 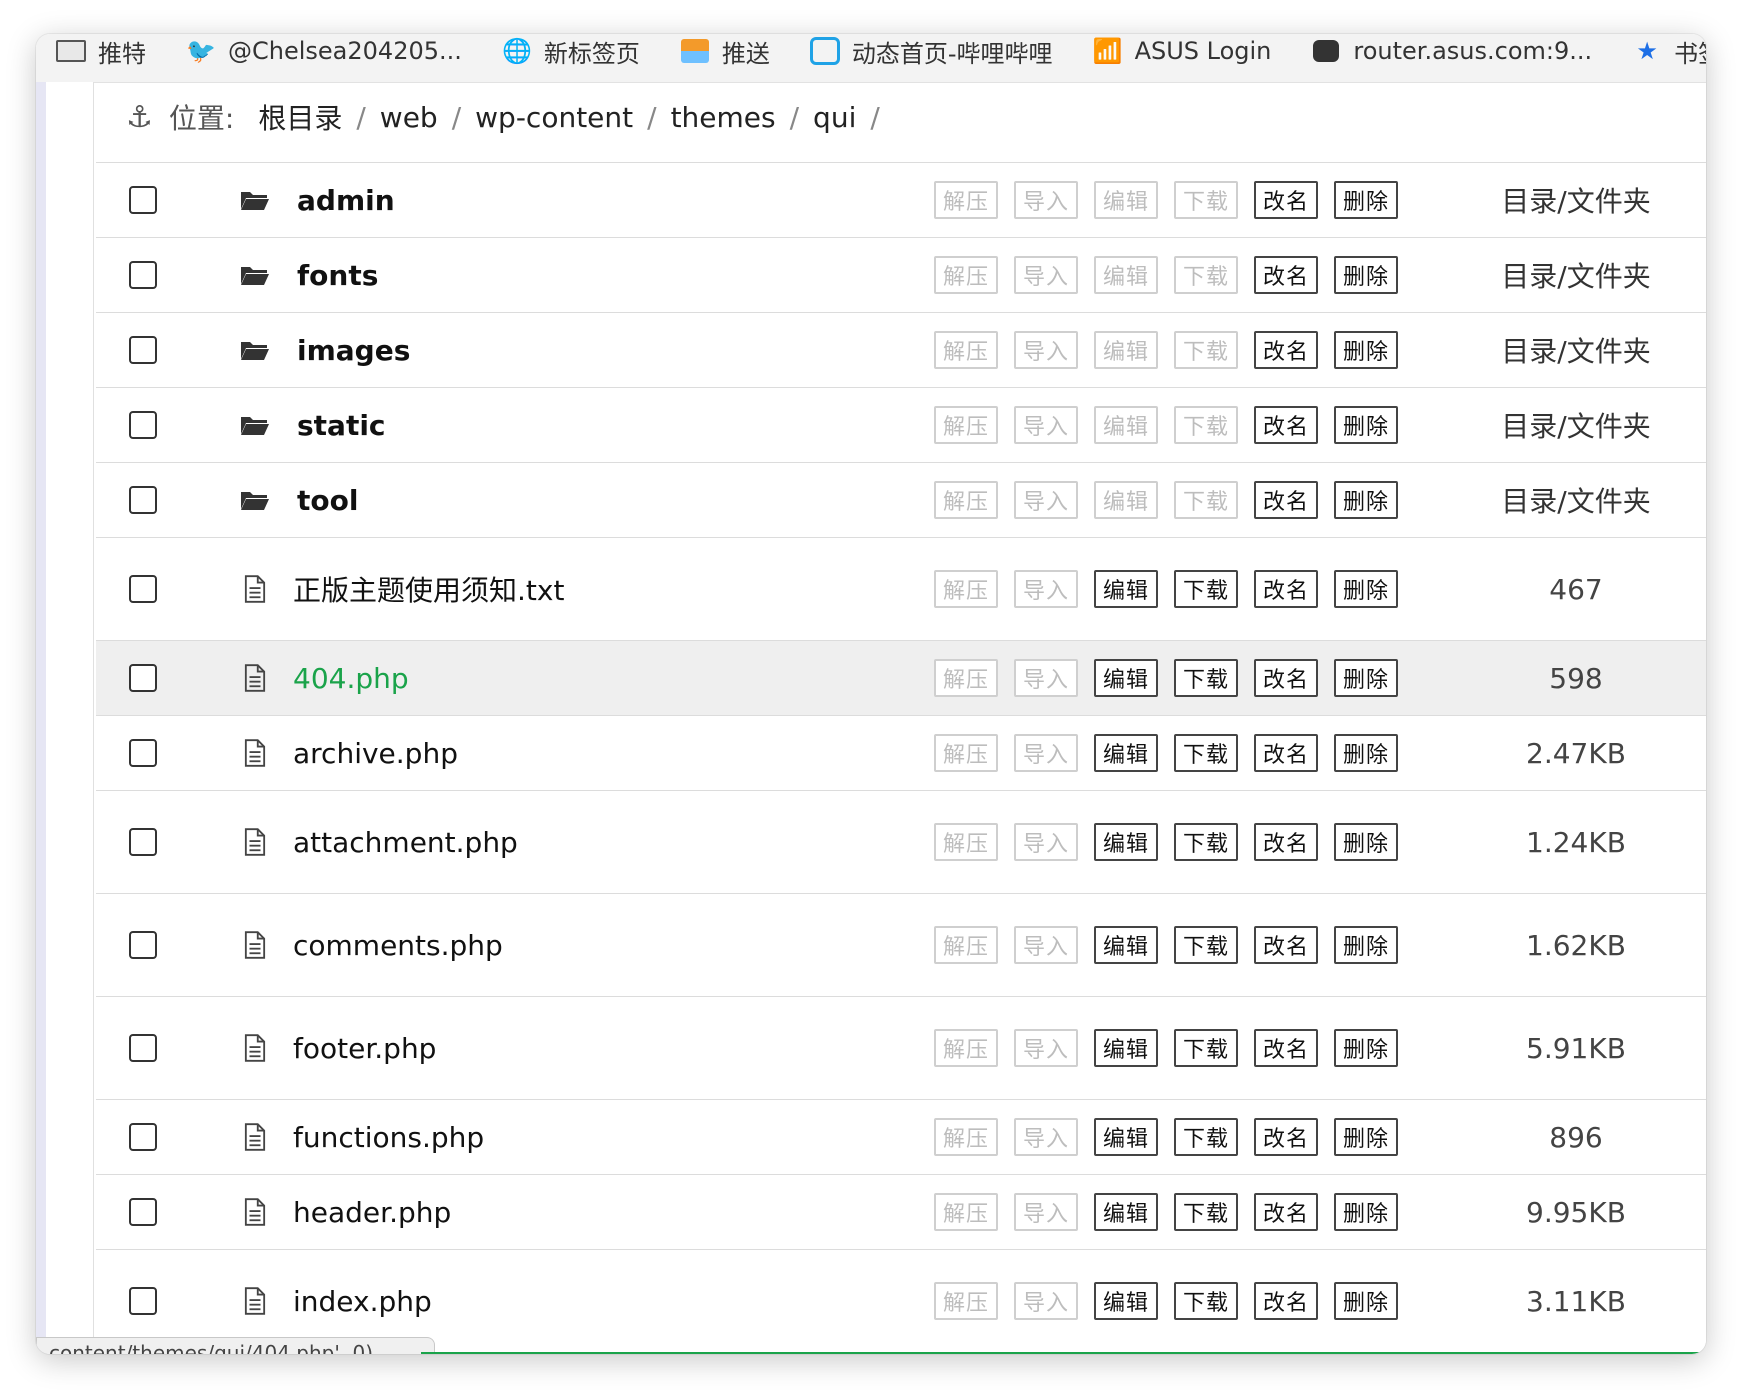 I want to click on folder-name: fonts, so click(x=337, y=275).